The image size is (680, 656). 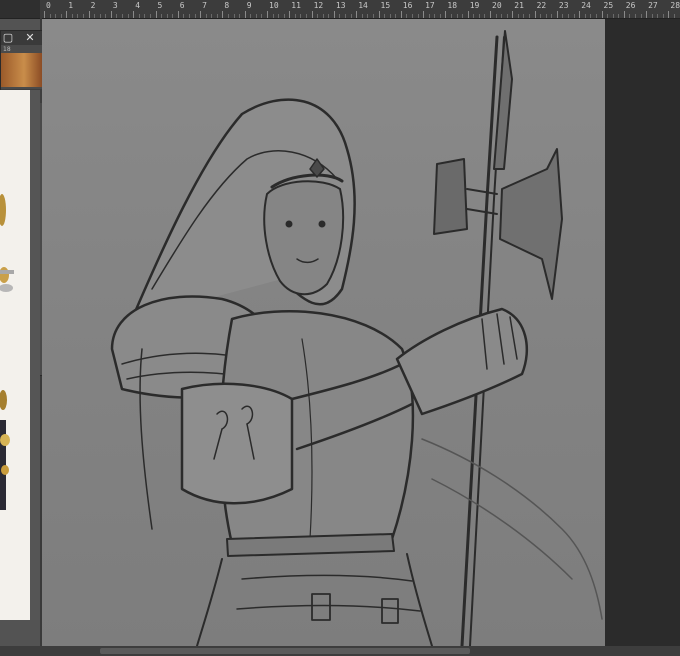 I want to click on ruler-tick-label: 16, so click(x=407, y=5).